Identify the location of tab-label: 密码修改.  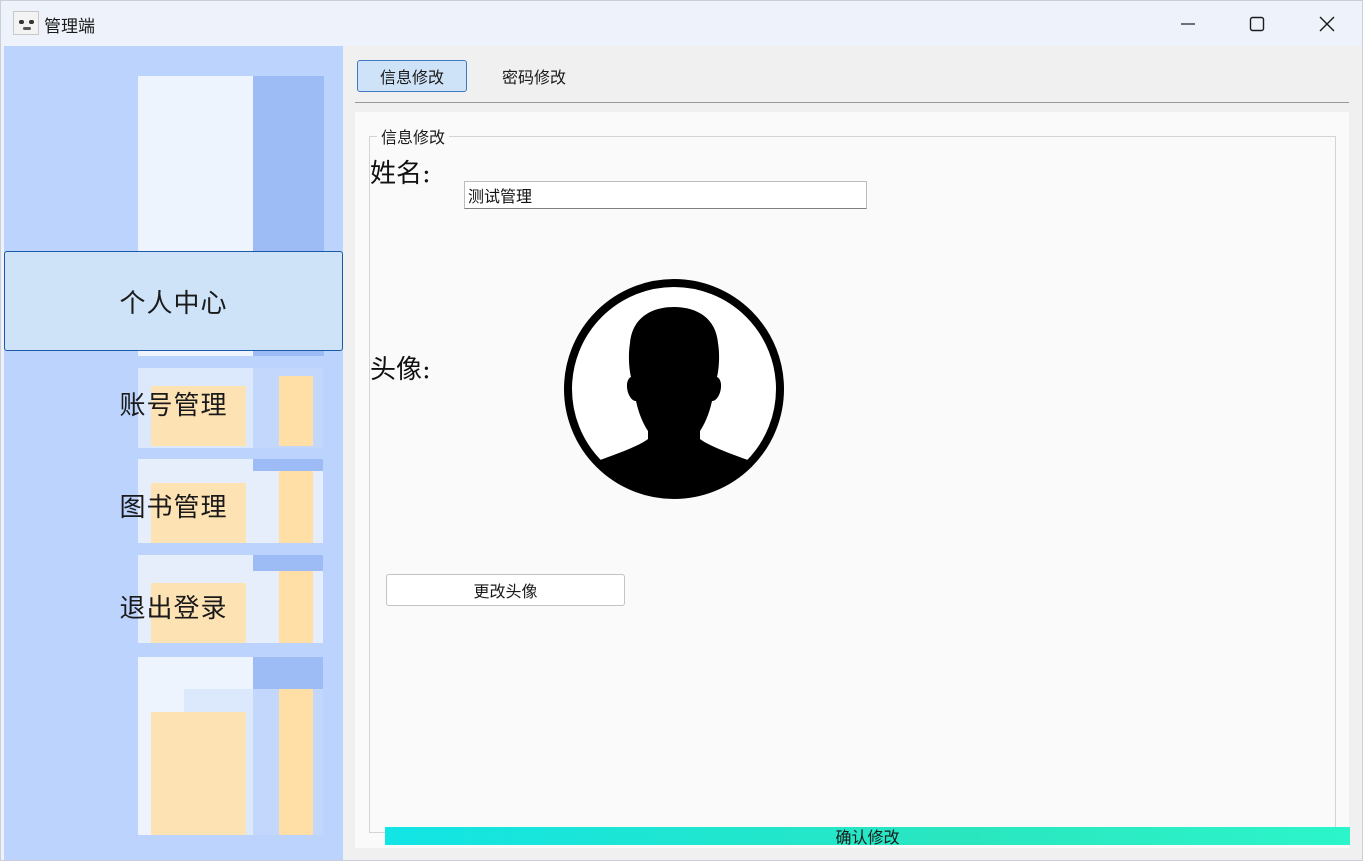
(533, 77).